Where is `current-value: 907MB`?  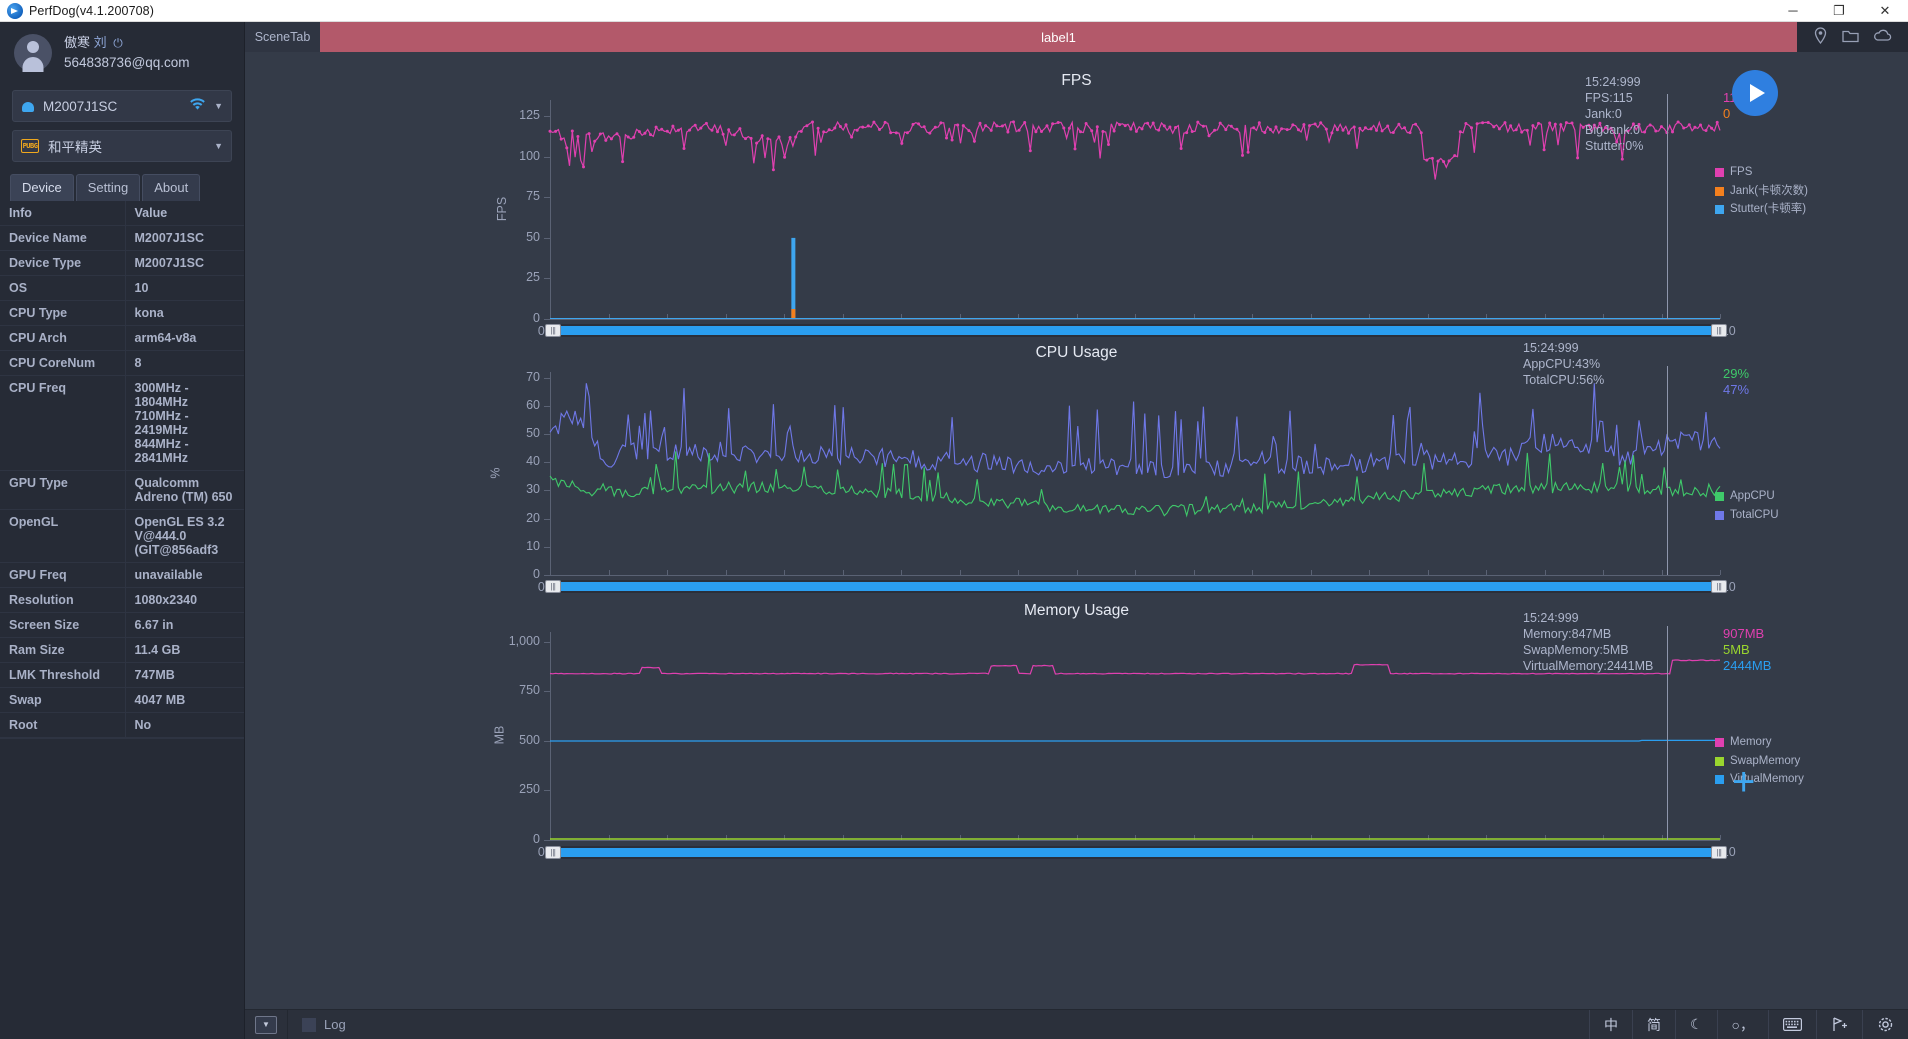
current-value: 907MB is located at coordinates (1744, 633).